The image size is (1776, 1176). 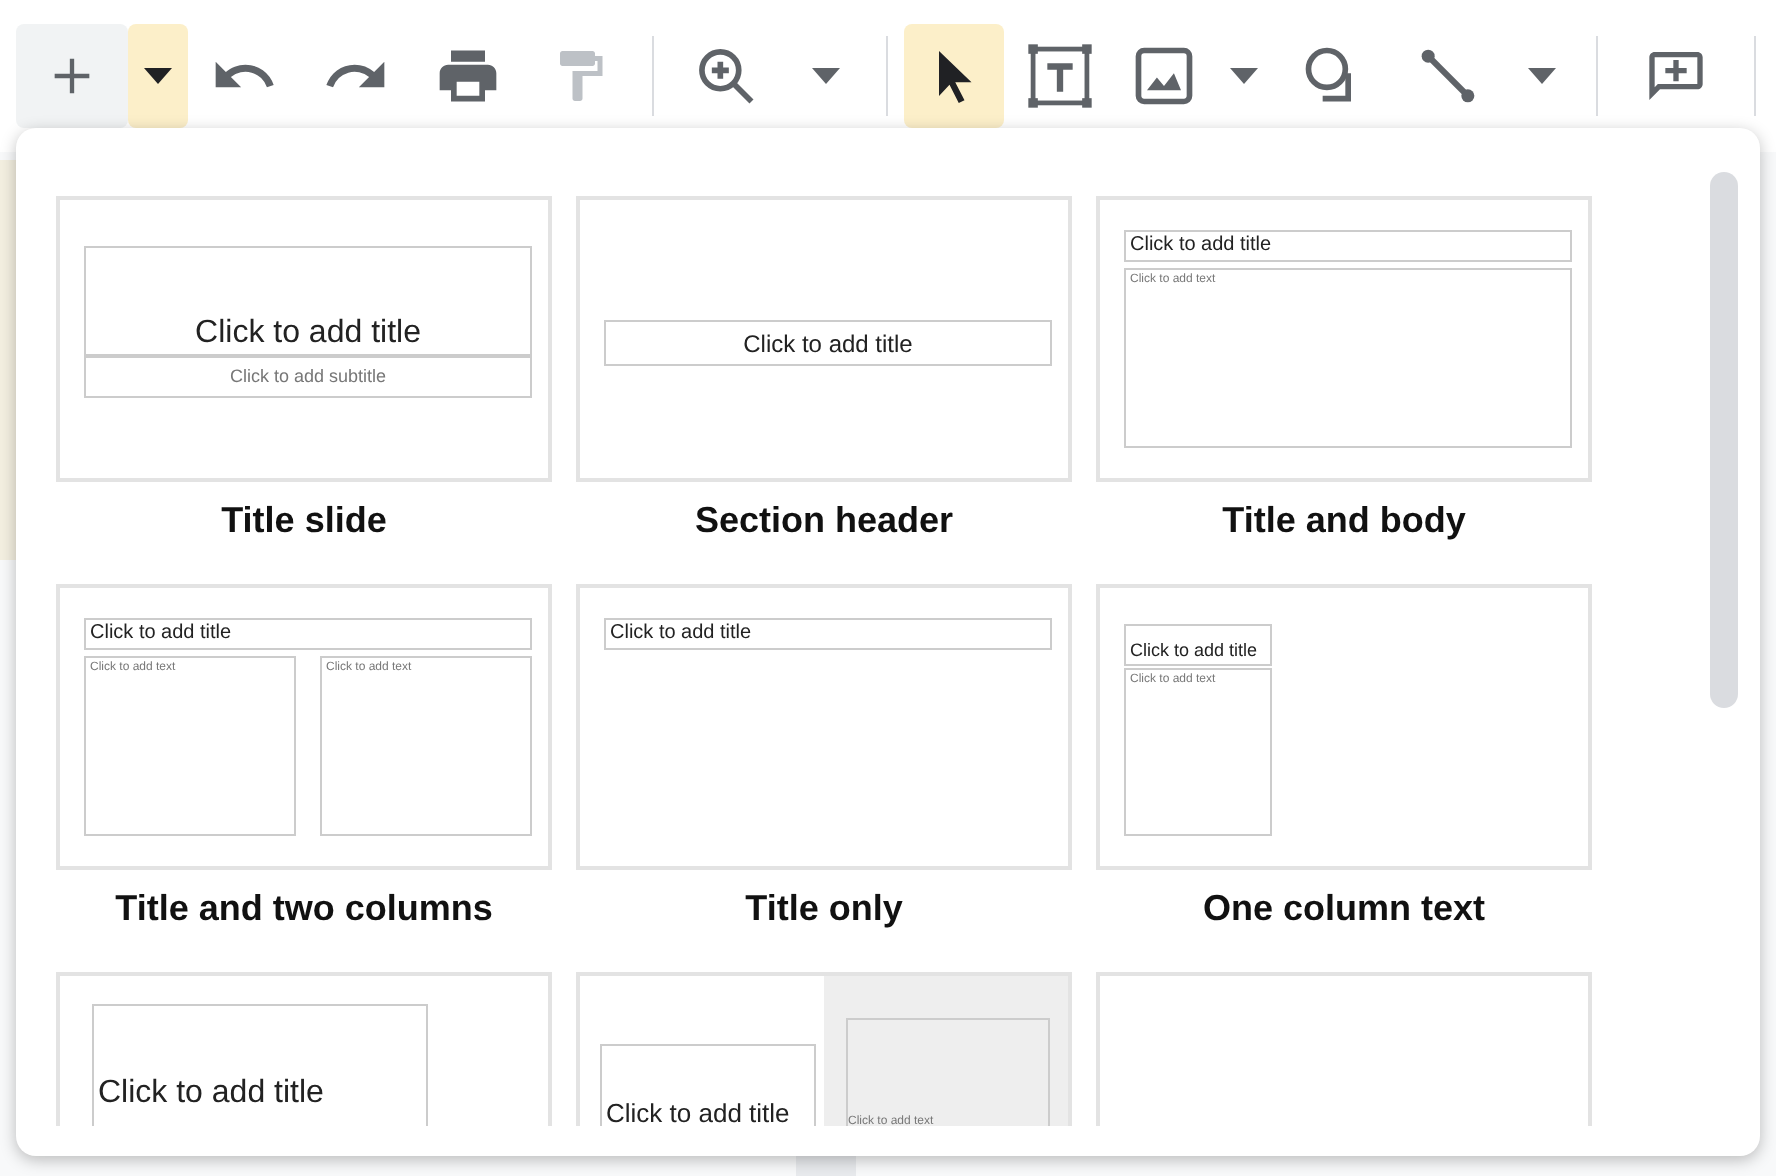 What do you see at coordinates (1060, 76) in the screenshot?
I see `text-box-icon` at bounding box center [1060, 76].